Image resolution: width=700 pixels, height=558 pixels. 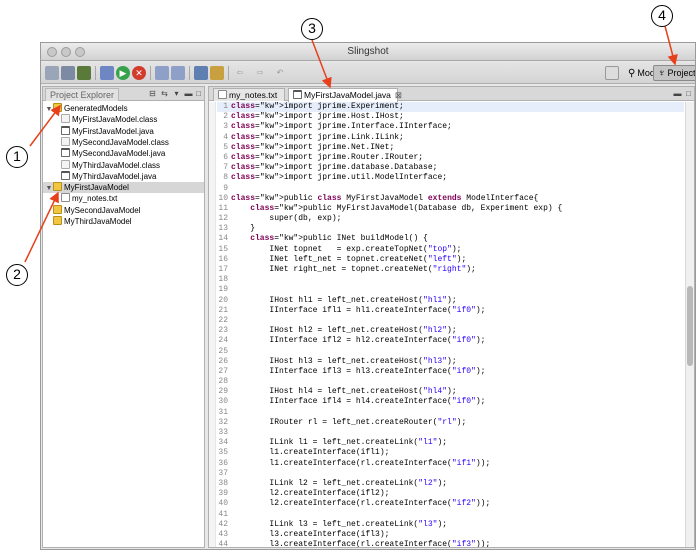 What do you see at coordinates (114, 176) in the screenshot?
I see `tree-item-label: MyThirdJavaModel.java` at bounding box center [114, 176].